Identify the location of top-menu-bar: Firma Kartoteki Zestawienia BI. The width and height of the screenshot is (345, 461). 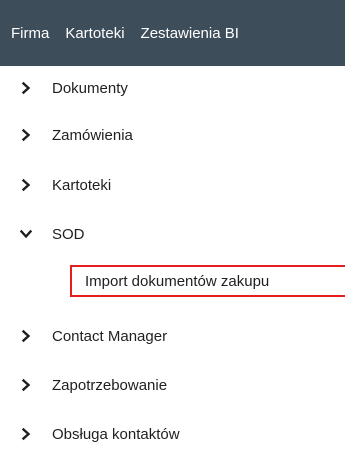
(172, 33).